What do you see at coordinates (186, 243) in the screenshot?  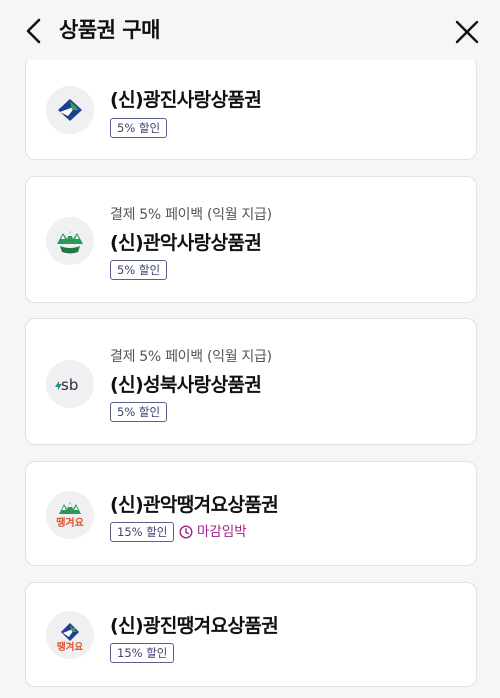 I see `voucher-name: (신)관악사랑상품권` at bounding box center [186, 243].